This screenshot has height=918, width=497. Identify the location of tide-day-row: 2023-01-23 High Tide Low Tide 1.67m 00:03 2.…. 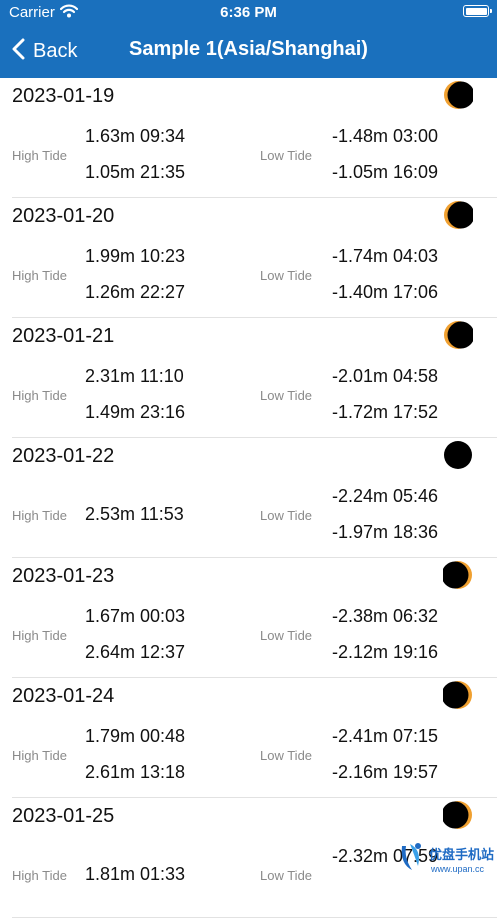
(248, 618).